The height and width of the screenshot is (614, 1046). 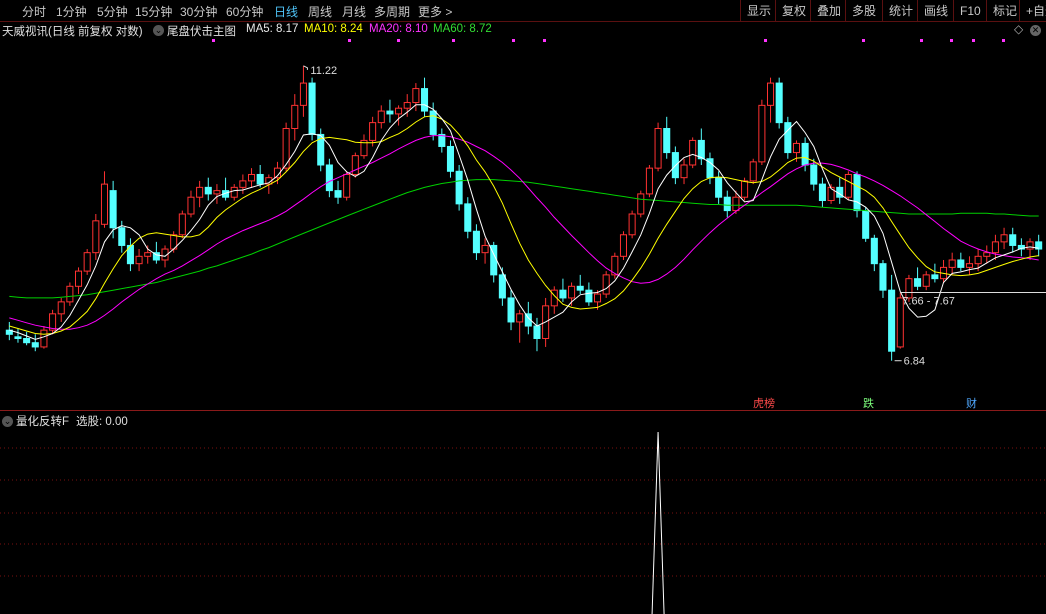 I want to click on timeframe-tab: 多周期, so click(x=392, y=11).